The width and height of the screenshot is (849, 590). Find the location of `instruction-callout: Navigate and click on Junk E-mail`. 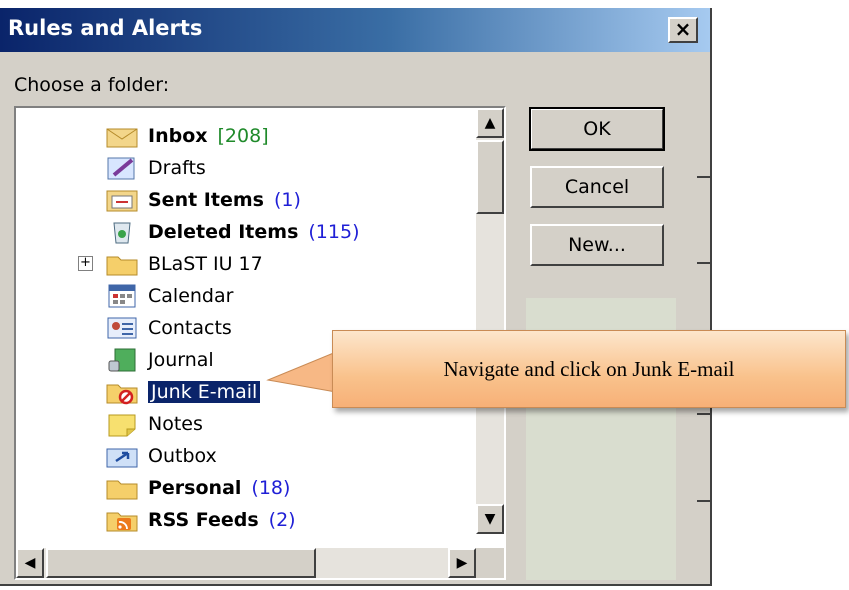

instruction-callout: Navigate and click on Junk E-mail is located at coordinates (589, 369).